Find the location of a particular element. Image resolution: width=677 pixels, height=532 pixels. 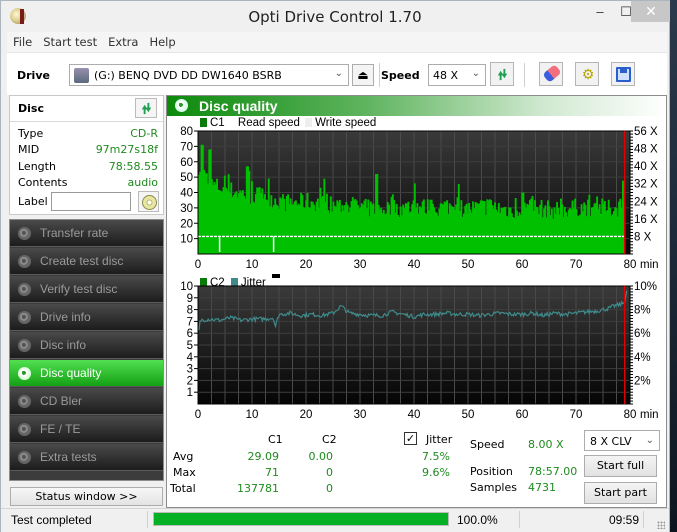

stats-total-label: Total is located at coordinates (183, 488).